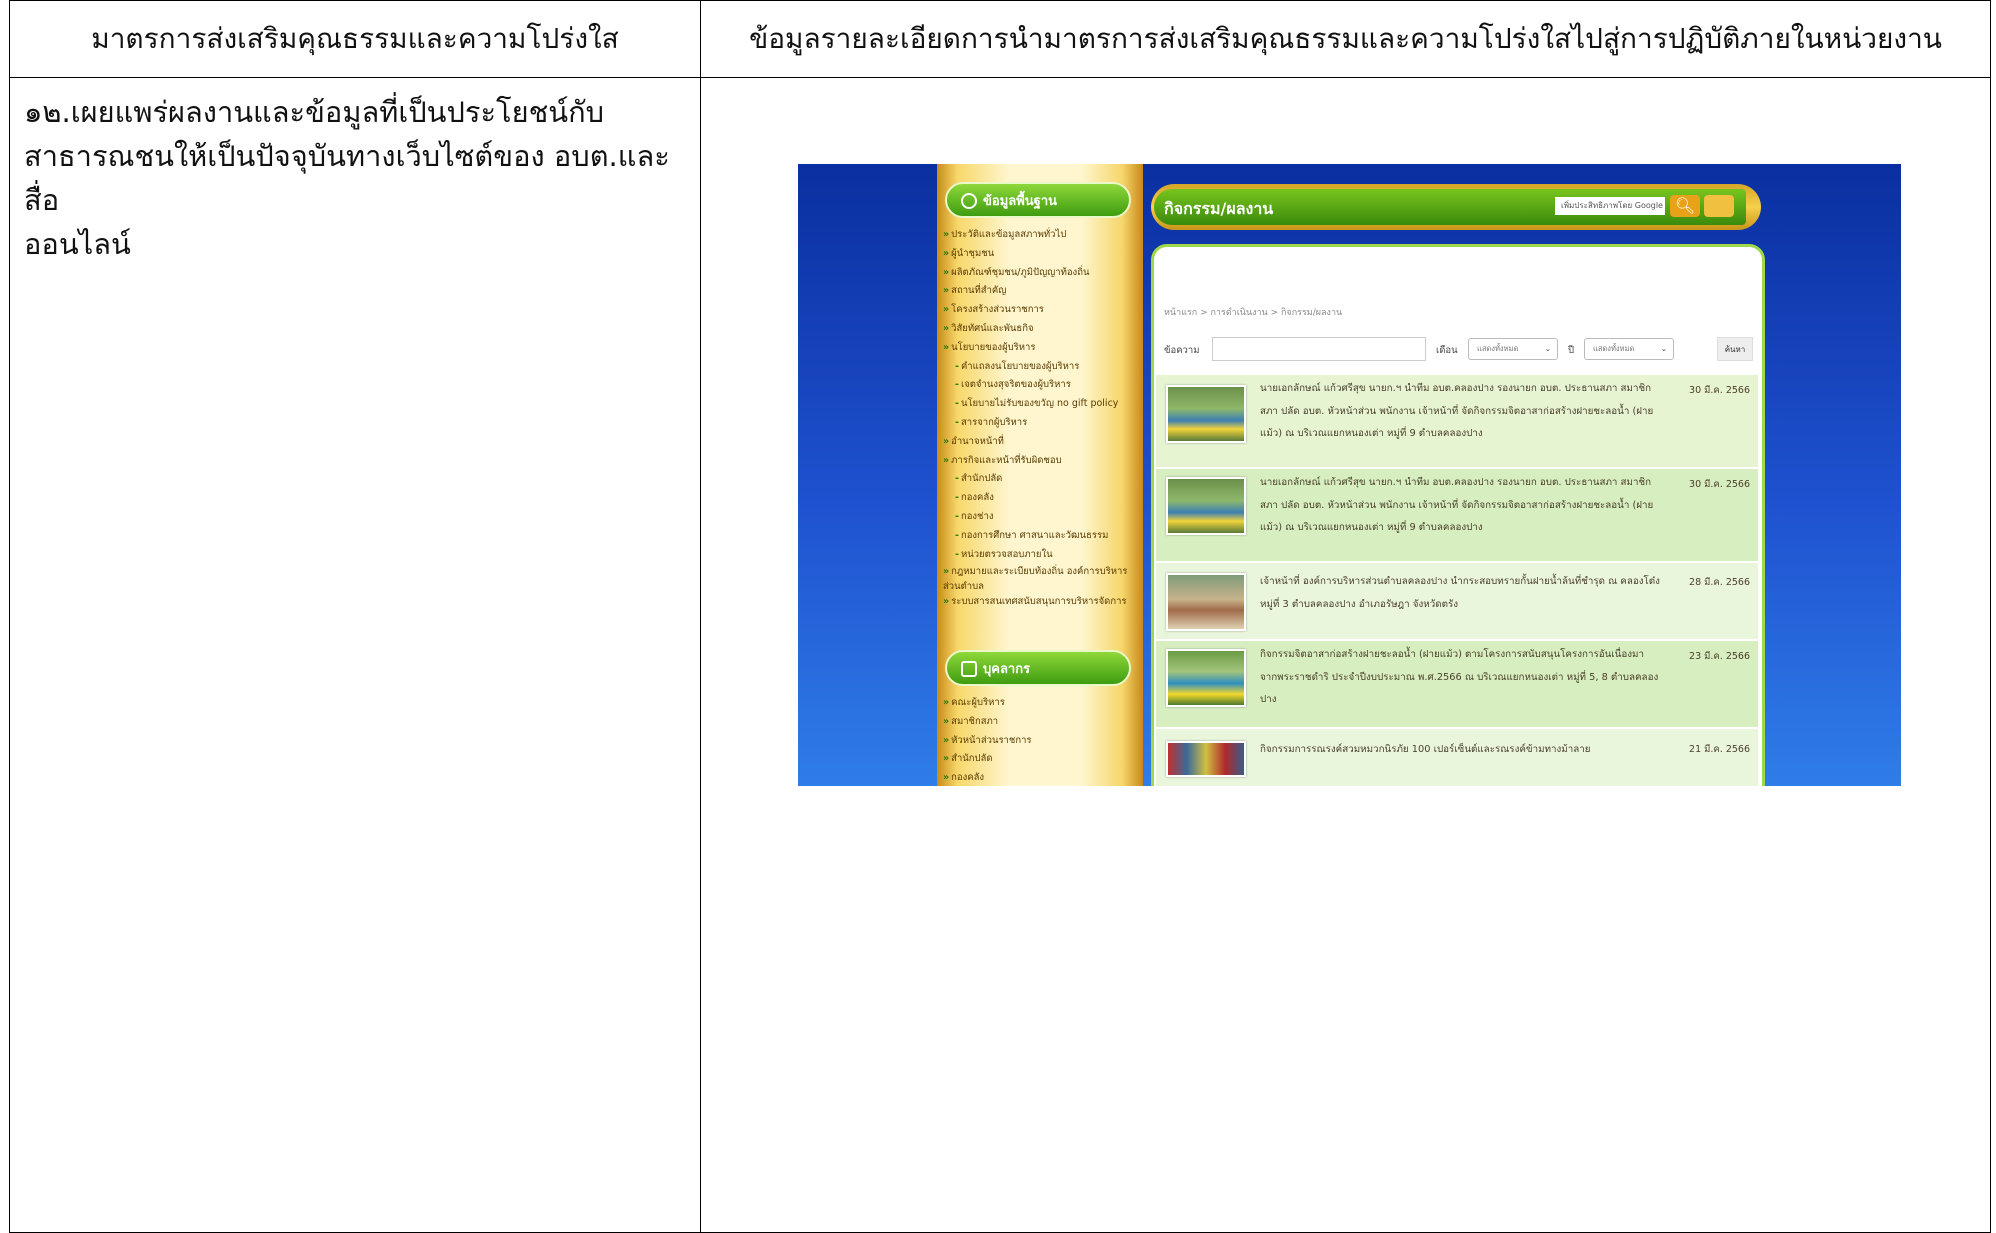 This screenshot has width=1996, height=1233. I want to click on search-icon: 🔍︎, so click(1685, 206).